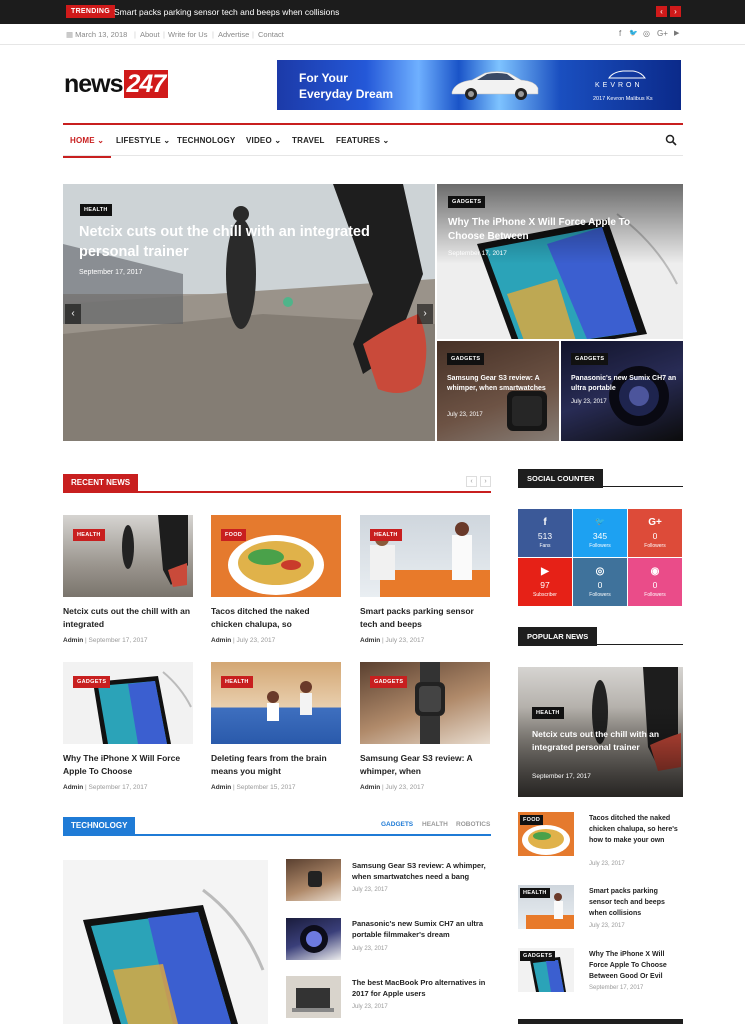 The height and width of the screenshot is (1024, 745). What do you see at coordinates (430, 559) in the screenshot?
I see `people-thumb` at bounding box center [430, 559].